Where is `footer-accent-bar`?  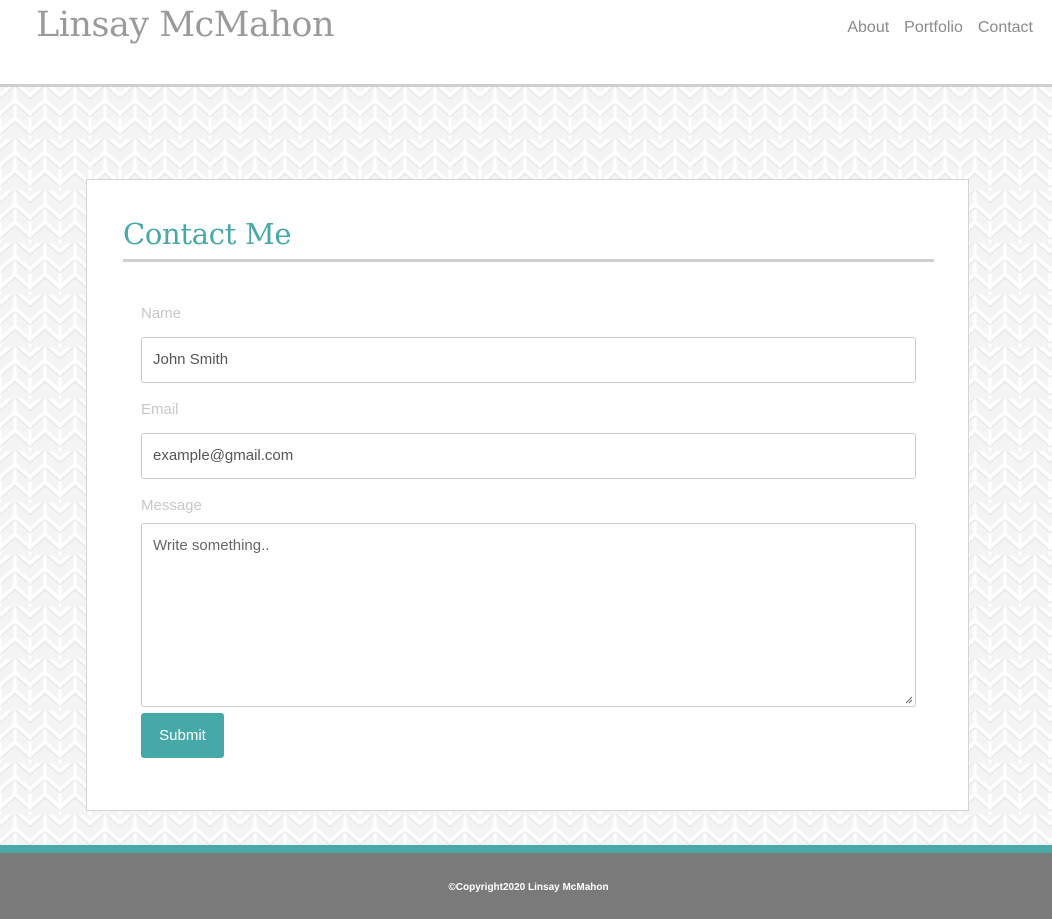
footer-accent-bar is located at coordinates (526, 849).